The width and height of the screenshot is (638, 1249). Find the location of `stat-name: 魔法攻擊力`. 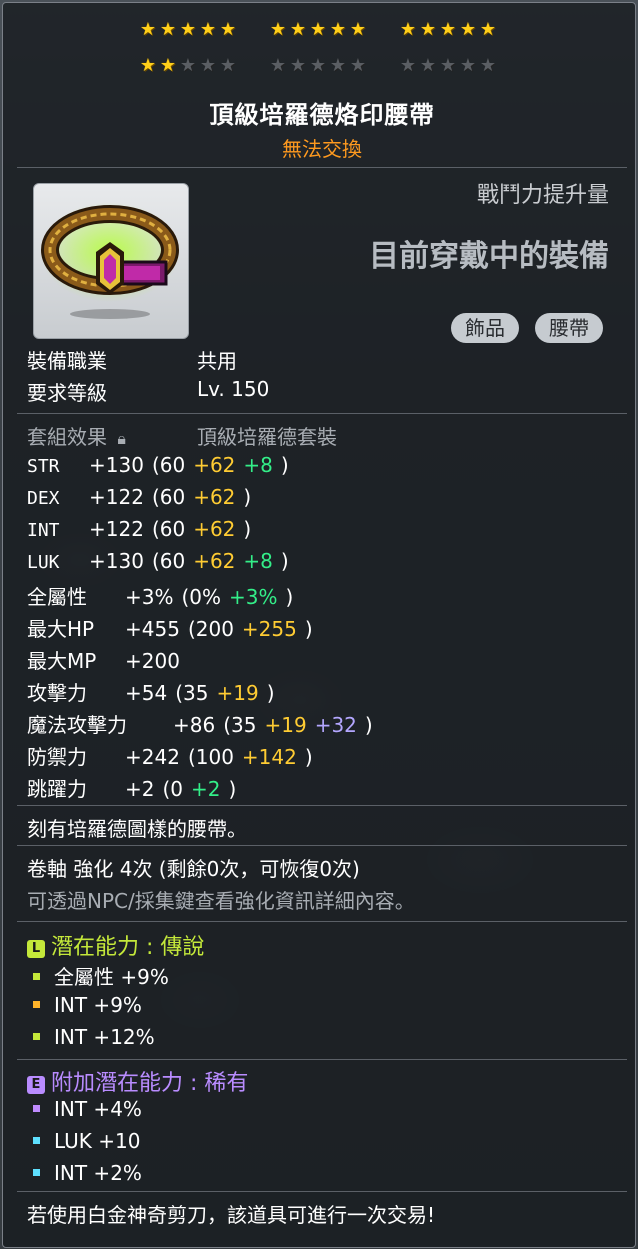

stat-name: 魔法攻擊力 is located at coordinates (77, 725).